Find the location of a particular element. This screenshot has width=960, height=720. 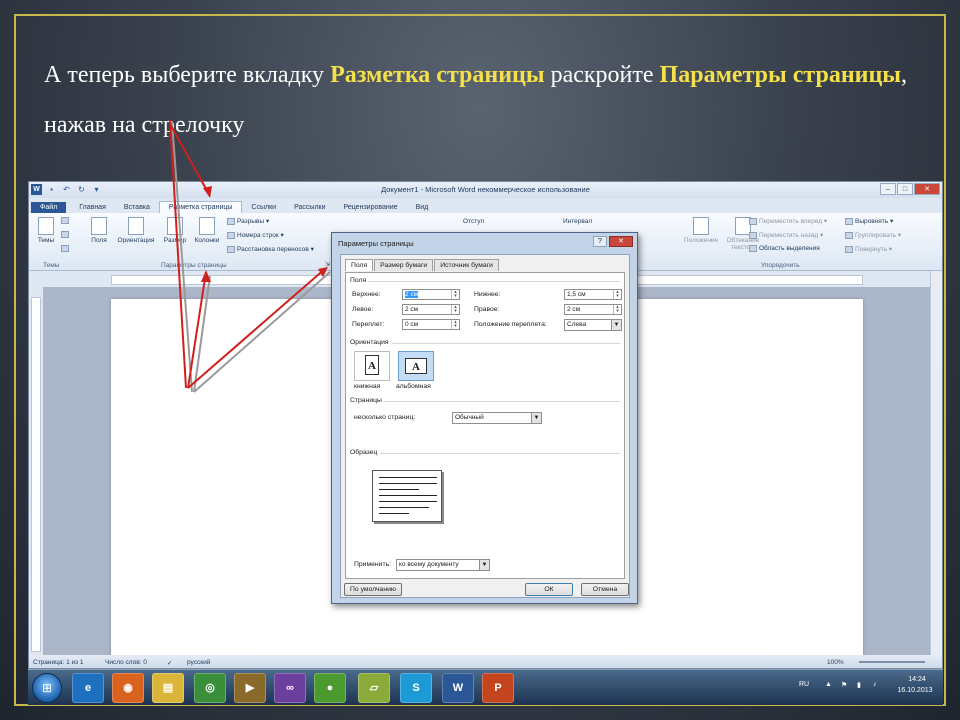

powerpoint-icon: P is located at coordinates (498, 688).